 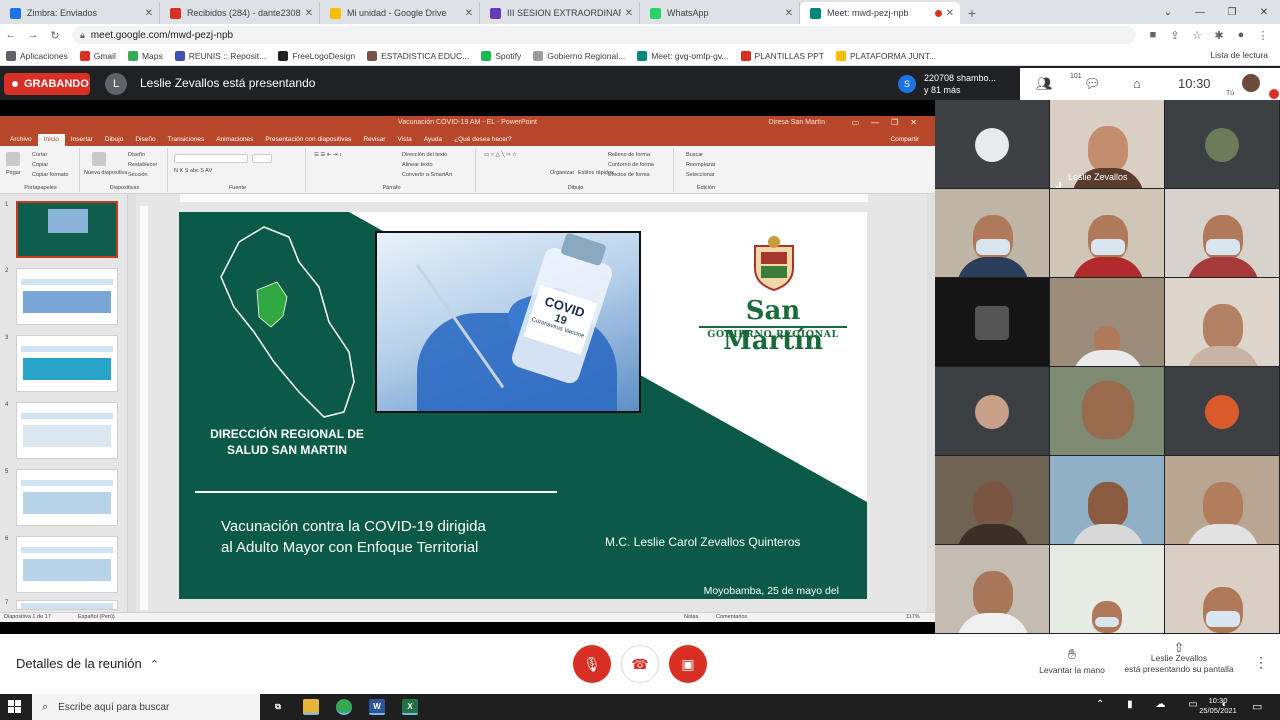 I want to click on slide-thumbnail-selected, so click(x=67, y=229).